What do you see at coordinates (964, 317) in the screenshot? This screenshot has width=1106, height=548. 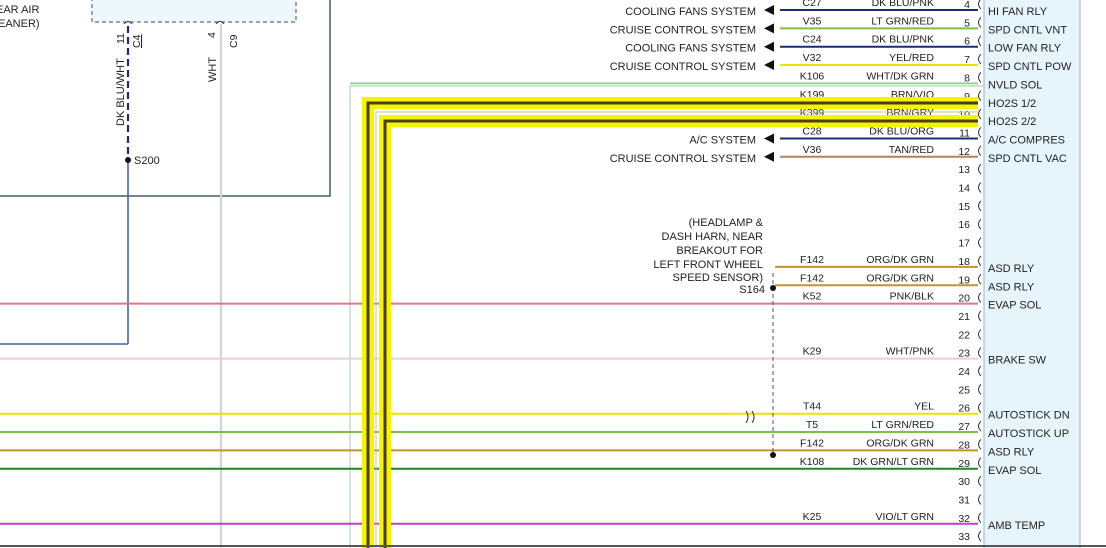 I see `pin-number: 21` at bounding box center [964, 317].